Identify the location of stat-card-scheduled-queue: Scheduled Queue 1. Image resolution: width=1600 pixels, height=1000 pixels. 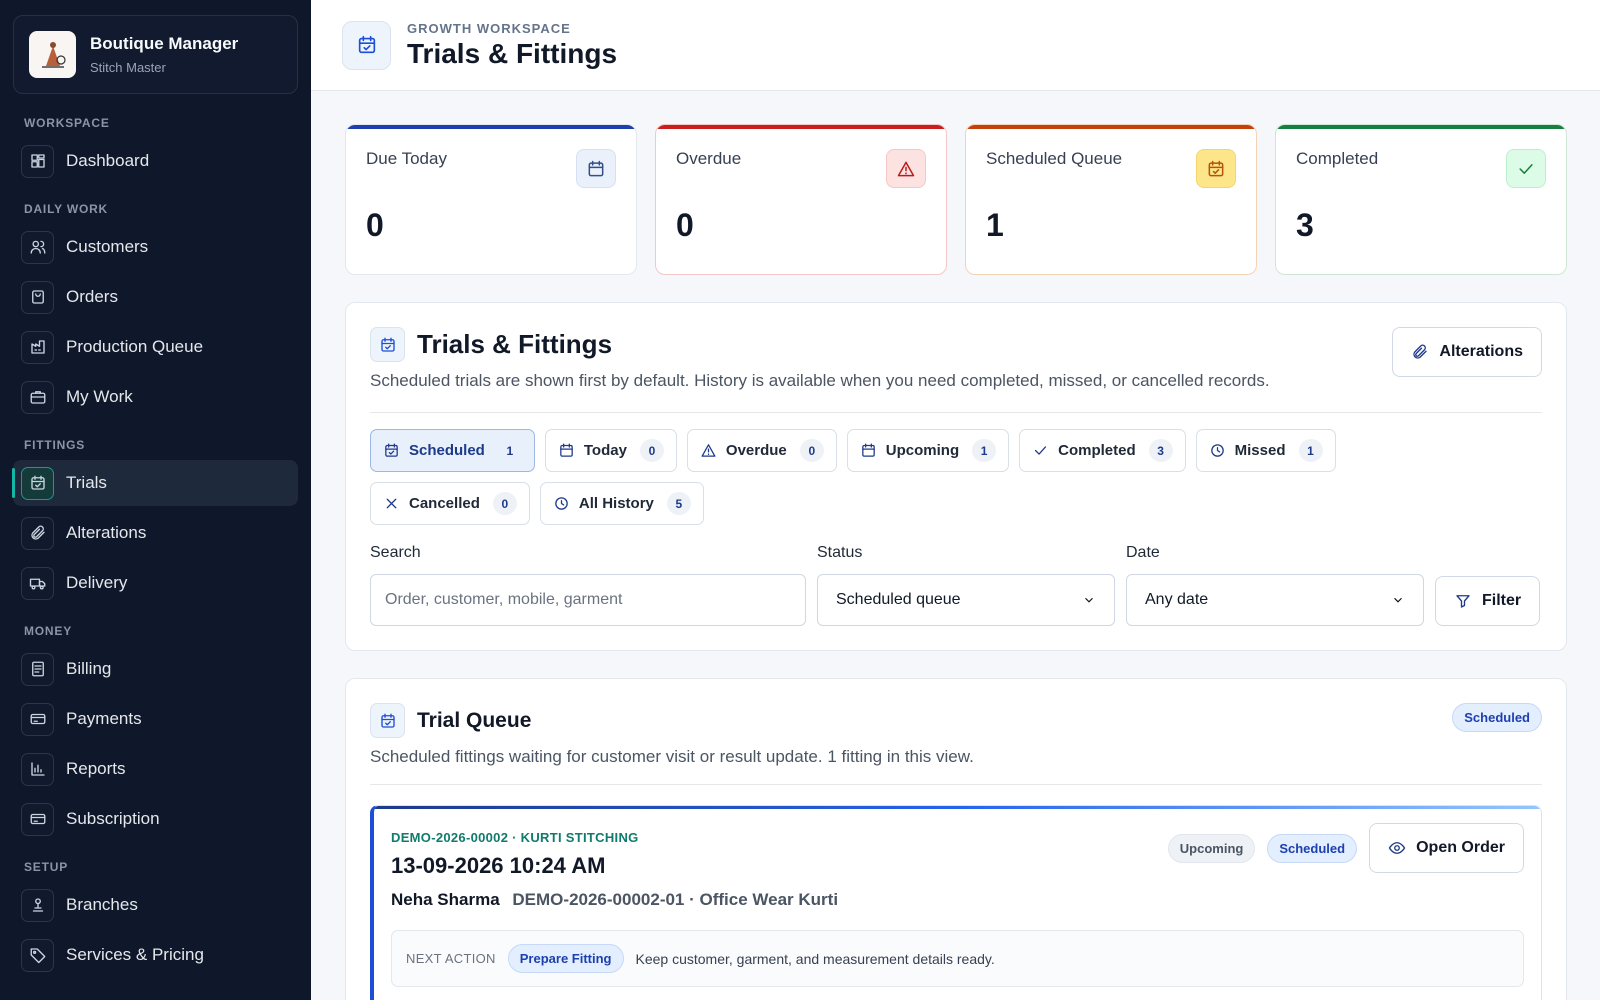
(1111, 199).